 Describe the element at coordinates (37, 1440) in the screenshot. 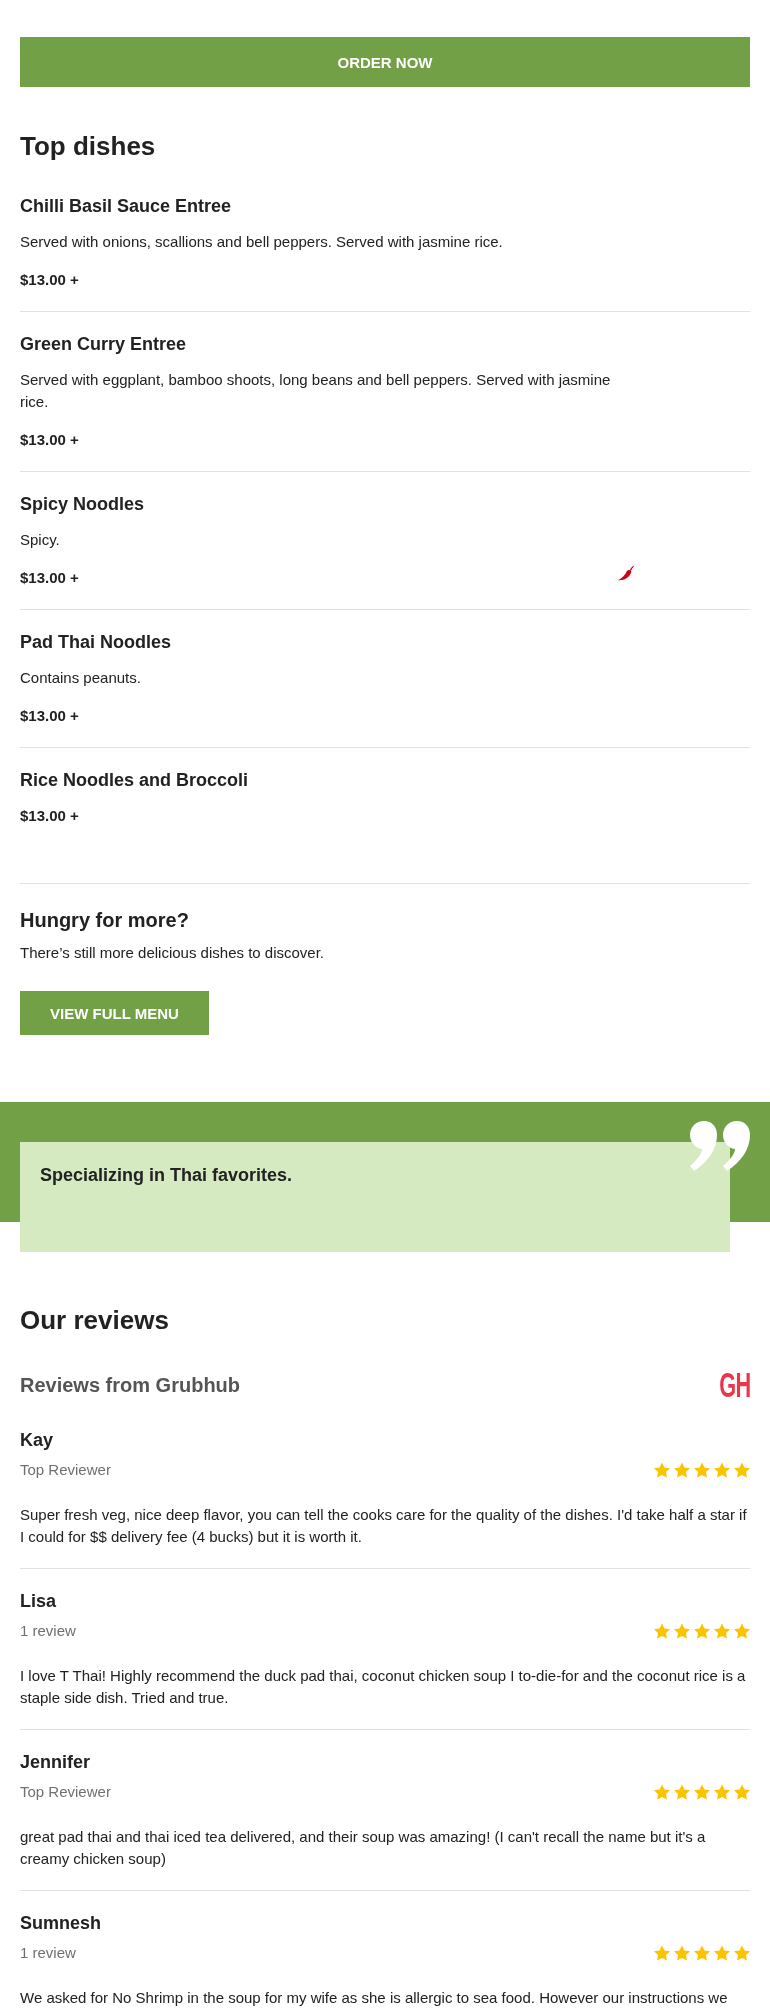

I see `reviewer-name: Kay` at that location.